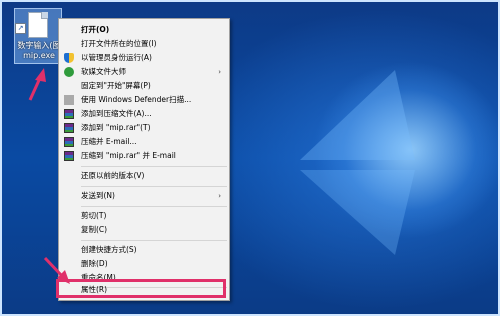 The width and height of the screenshot is (500, 316). What do you see at coordinates (56, 270) in the screenshot?
I see `arrow-to-properties` at bounding box center [56, 270].